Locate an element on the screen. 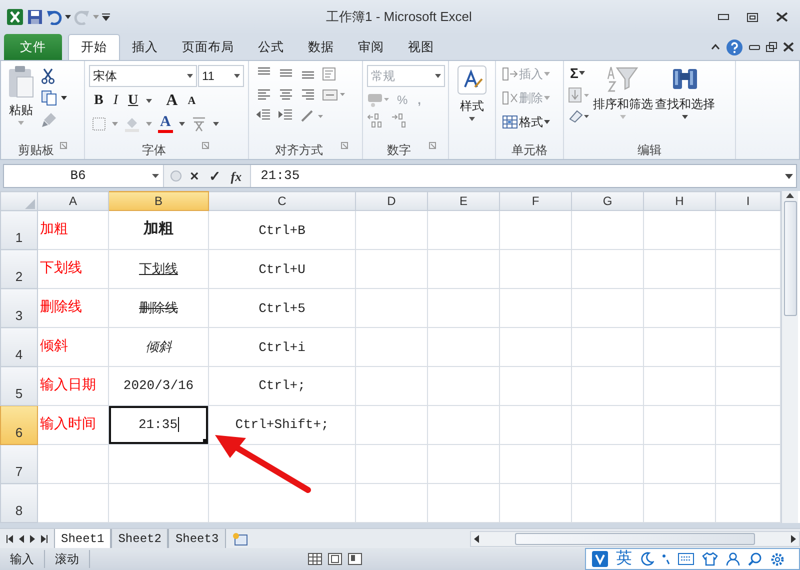 The image size is (800, 570). column-header: D is located at coordinates (392, 201).